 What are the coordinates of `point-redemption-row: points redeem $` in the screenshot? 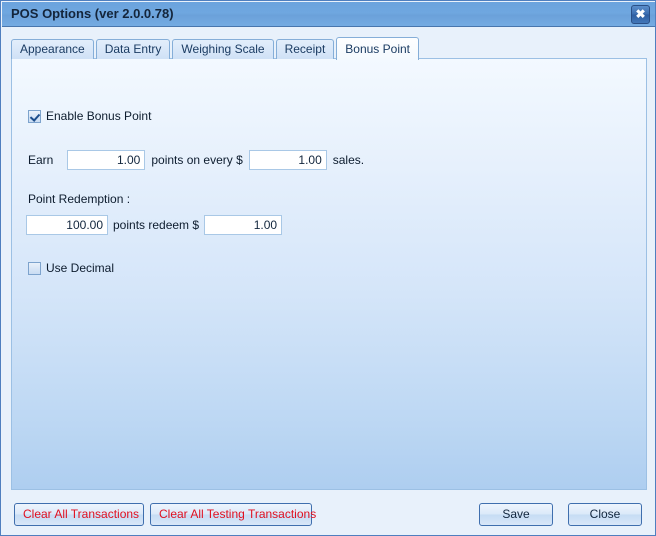 It's located at (154, 225).